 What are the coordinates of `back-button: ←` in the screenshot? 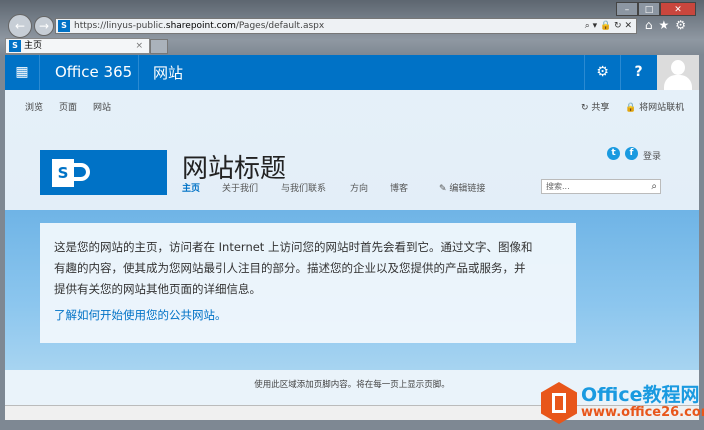 It's located at (20, 26).